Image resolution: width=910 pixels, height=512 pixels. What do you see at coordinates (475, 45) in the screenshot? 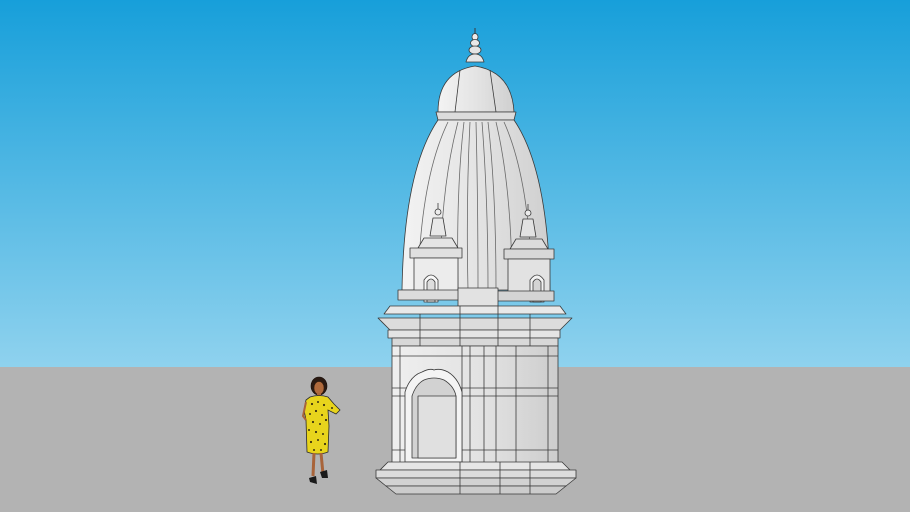
I see `temple-finial` at bounding box center [475, 45].